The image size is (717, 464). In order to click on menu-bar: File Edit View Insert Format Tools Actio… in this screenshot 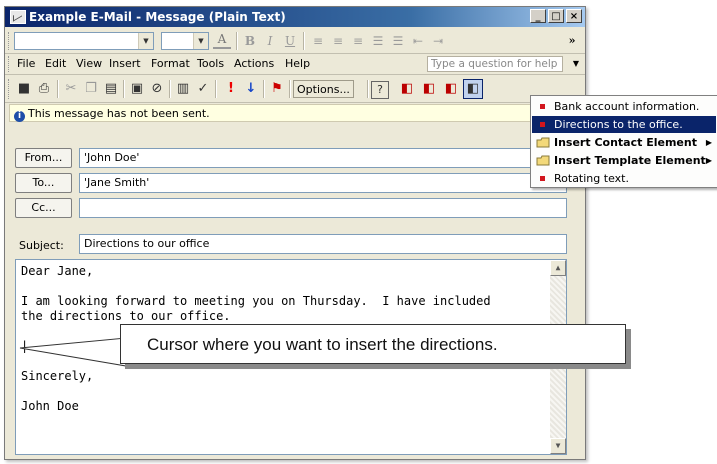, I will do `click(295, 64)`.